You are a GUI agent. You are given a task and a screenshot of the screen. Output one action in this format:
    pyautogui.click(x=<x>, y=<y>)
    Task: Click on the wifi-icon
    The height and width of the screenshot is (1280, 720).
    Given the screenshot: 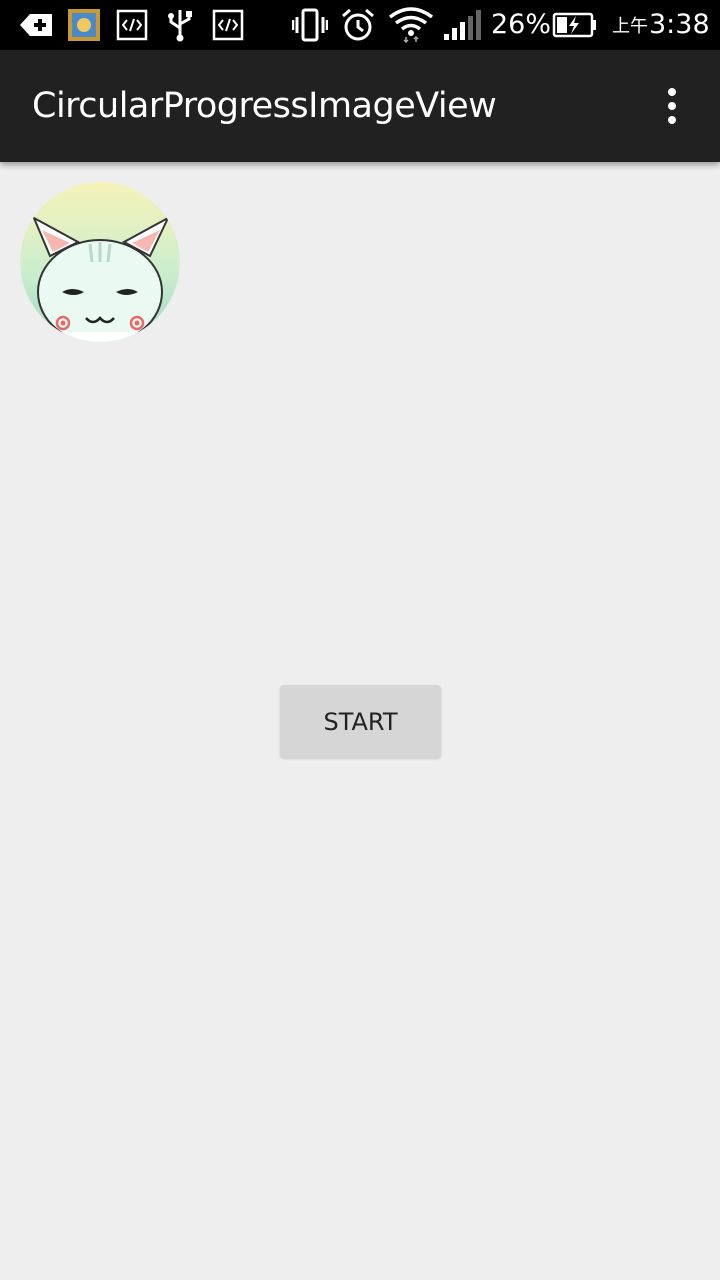 What is the action you would take?
    pyautogui.click(x=411, y=25)
    